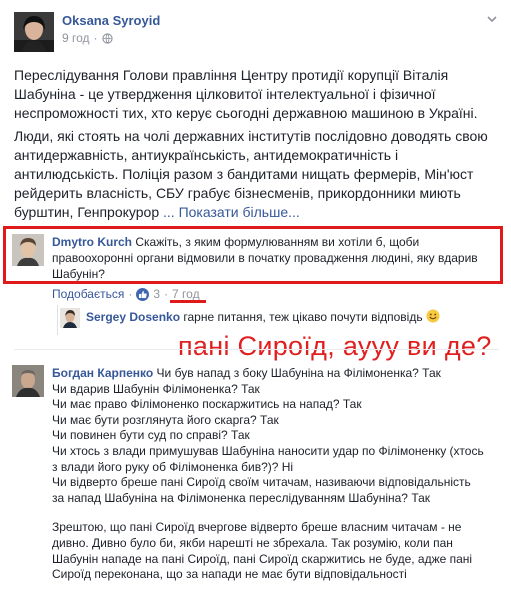 This screenshot has width=511, height=589. I want to click on smile-emoji-icon, so click(433, 316).